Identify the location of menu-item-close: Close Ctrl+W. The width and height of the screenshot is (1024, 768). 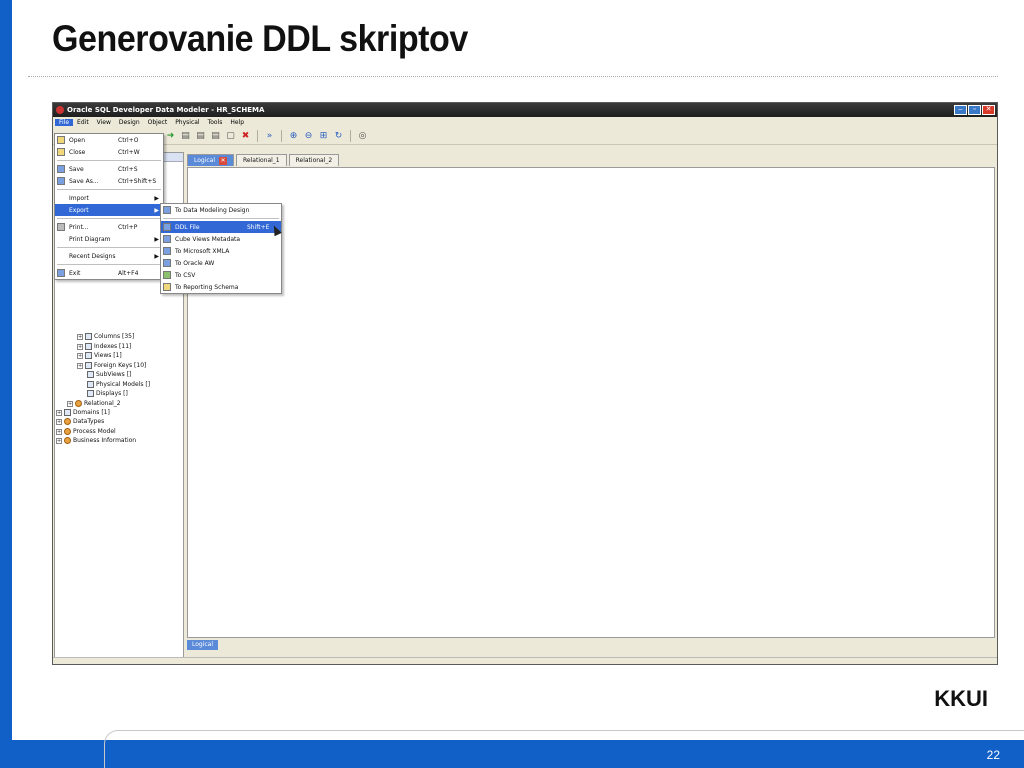
(109, 152).